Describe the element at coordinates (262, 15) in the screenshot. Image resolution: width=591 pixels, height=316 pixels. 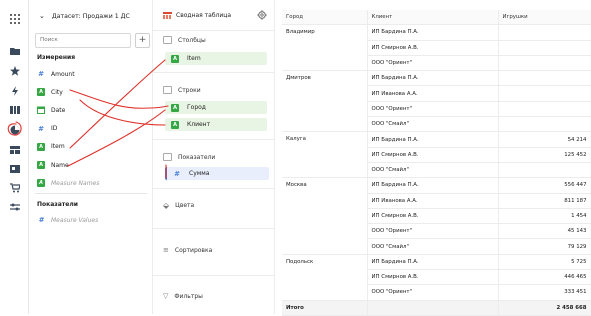
I see `gear-icon` at that location.